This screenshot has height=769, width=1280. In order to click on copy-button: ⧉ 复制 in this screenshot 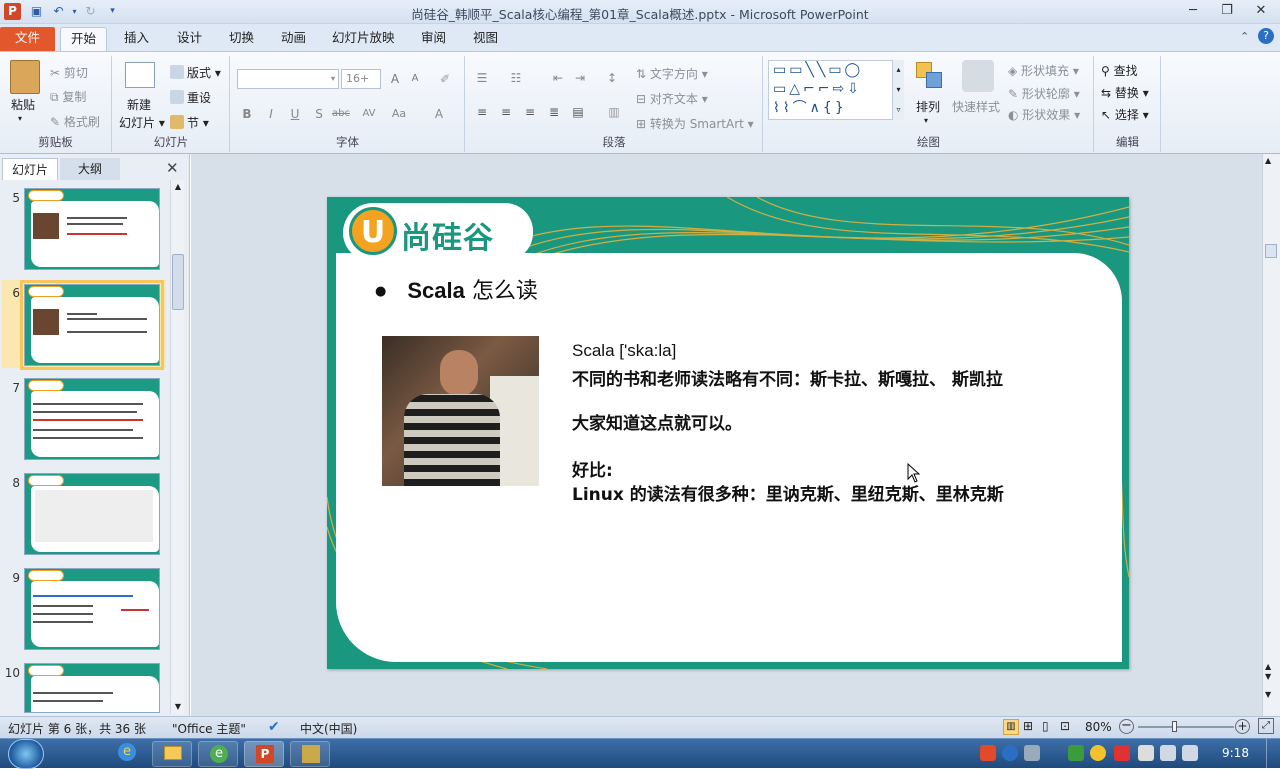, I will do `click(68, 96)`.